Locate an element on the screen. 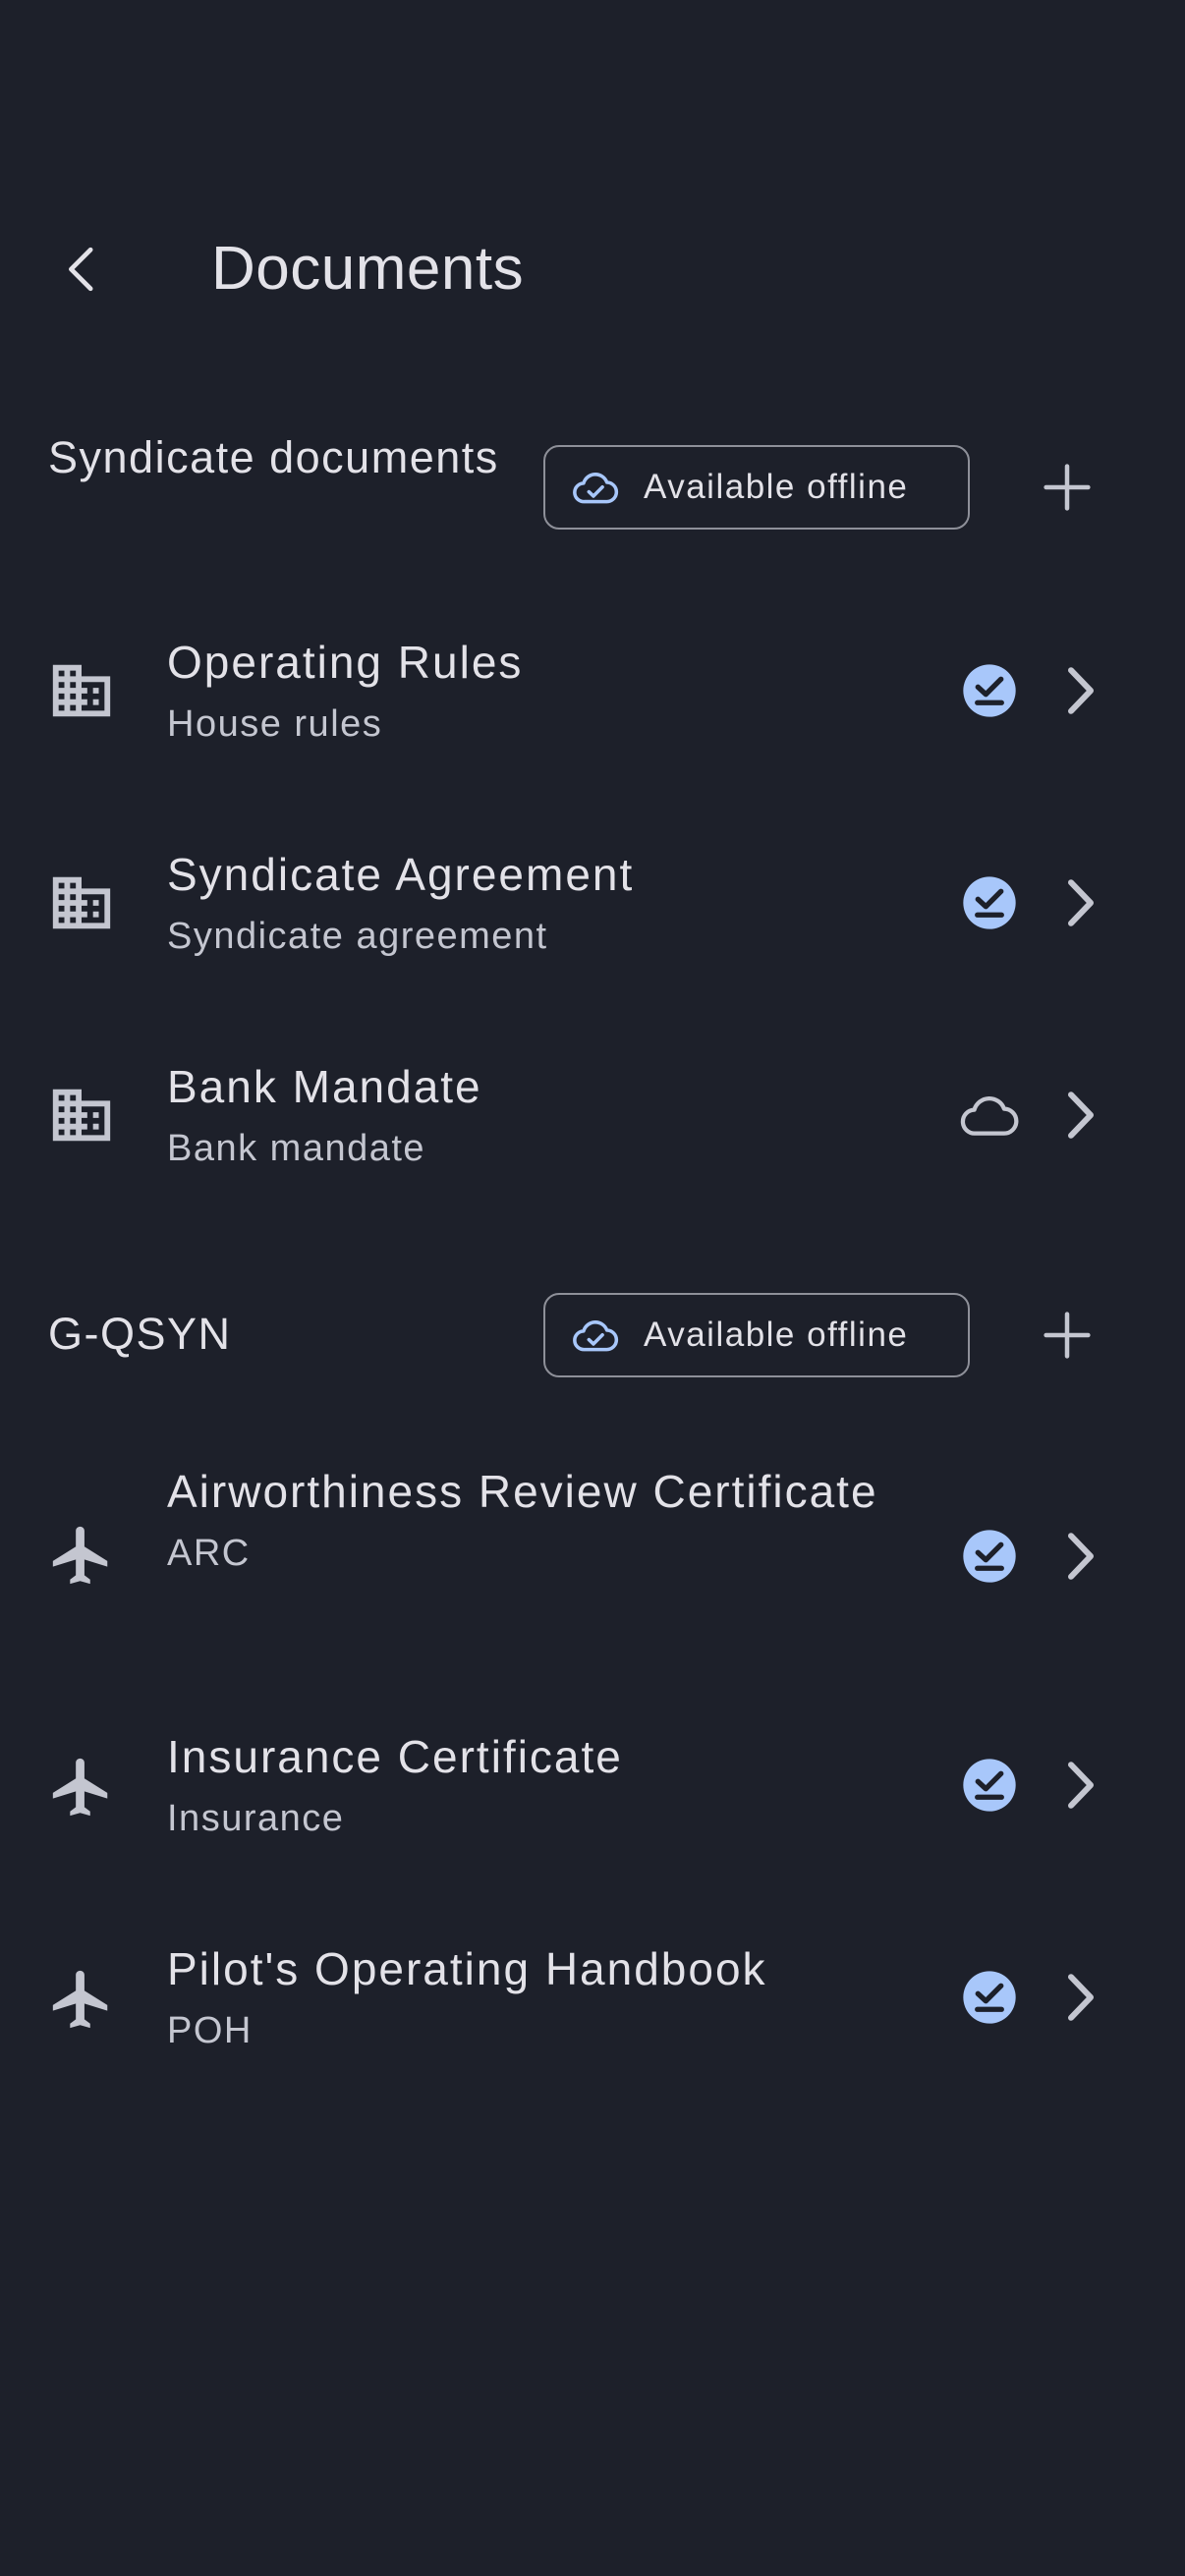  document-subtitle: Syndicate agreement is located at coordinates (357, 936).